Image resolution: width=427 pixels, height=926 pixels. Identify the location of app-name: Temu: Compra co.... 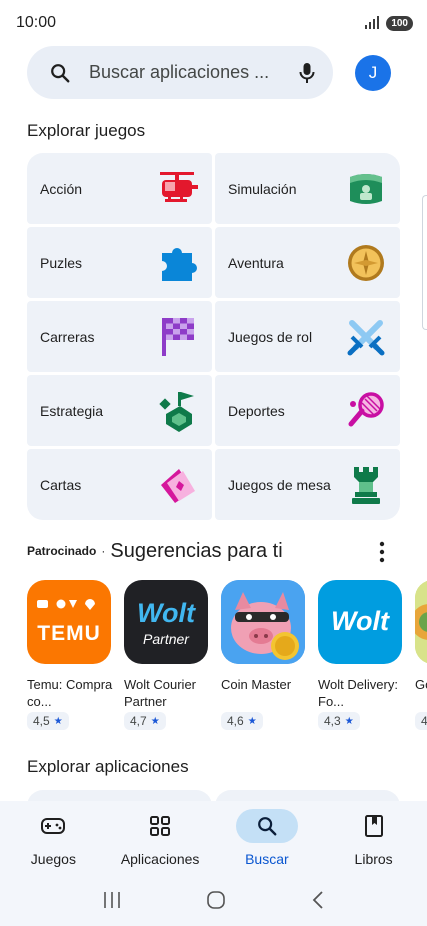
(70, 693).